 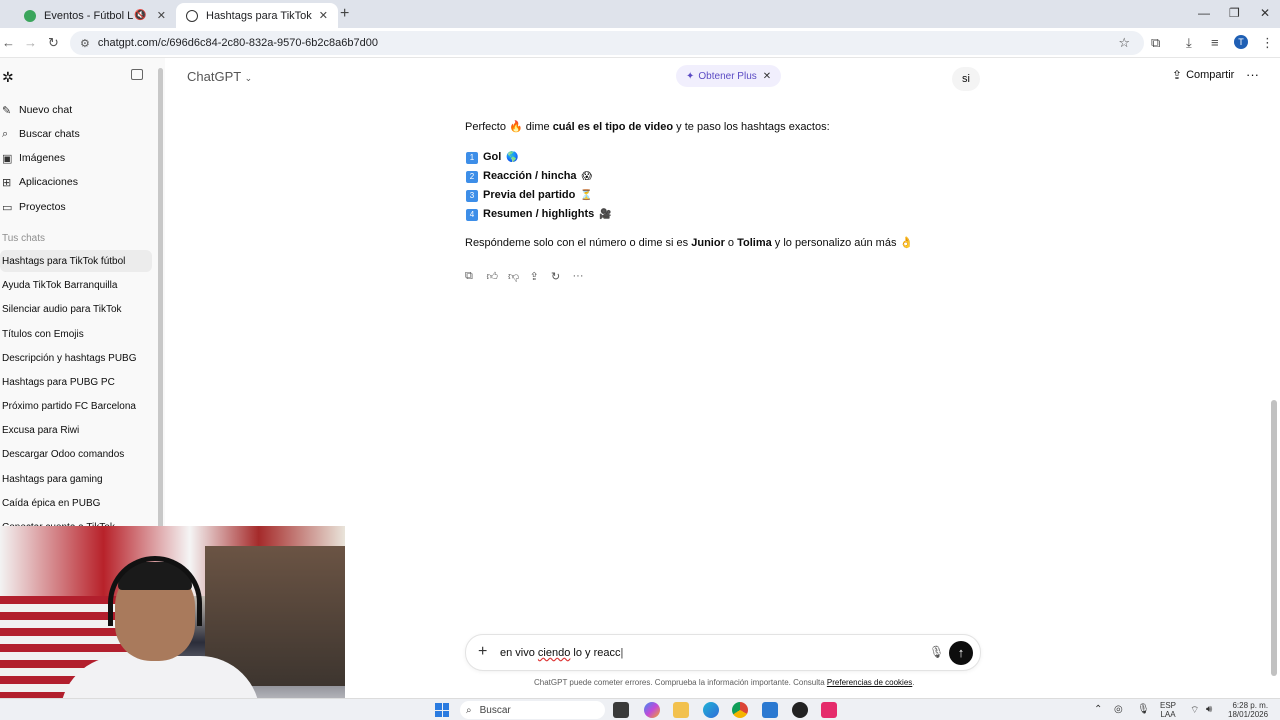 I want to click on image-icon: ▣, so click(x=7, y=158).